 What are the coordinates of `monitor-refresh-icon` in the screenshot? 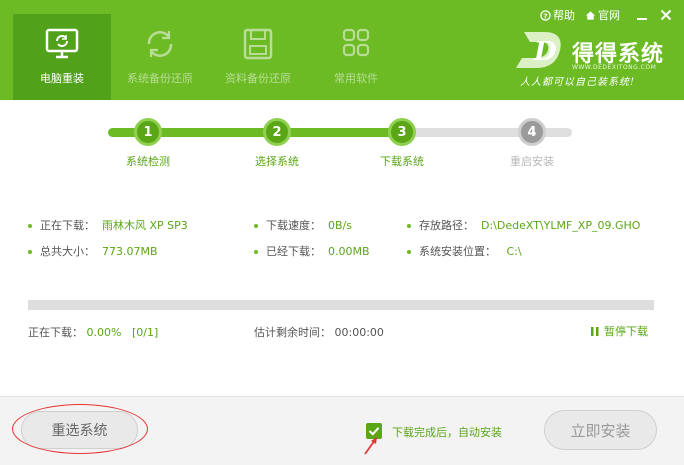 It's located at (62, 44).